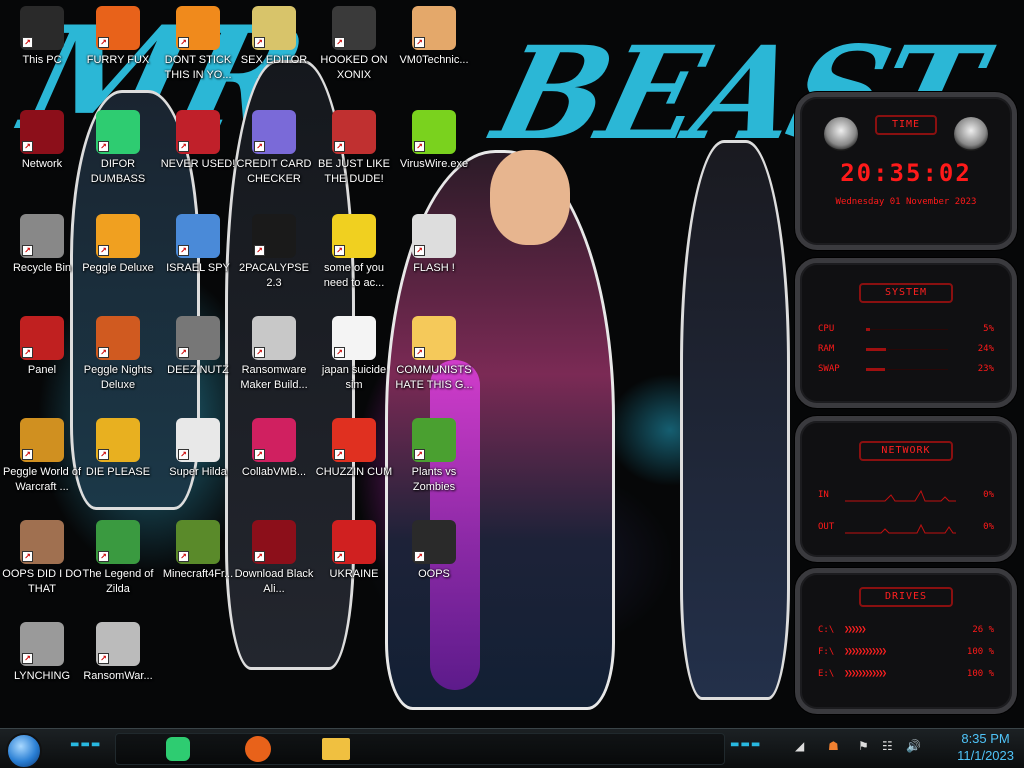  I want to click on desktop-icon: ↗ DIFOR DUMBASS, so click(118, 148).